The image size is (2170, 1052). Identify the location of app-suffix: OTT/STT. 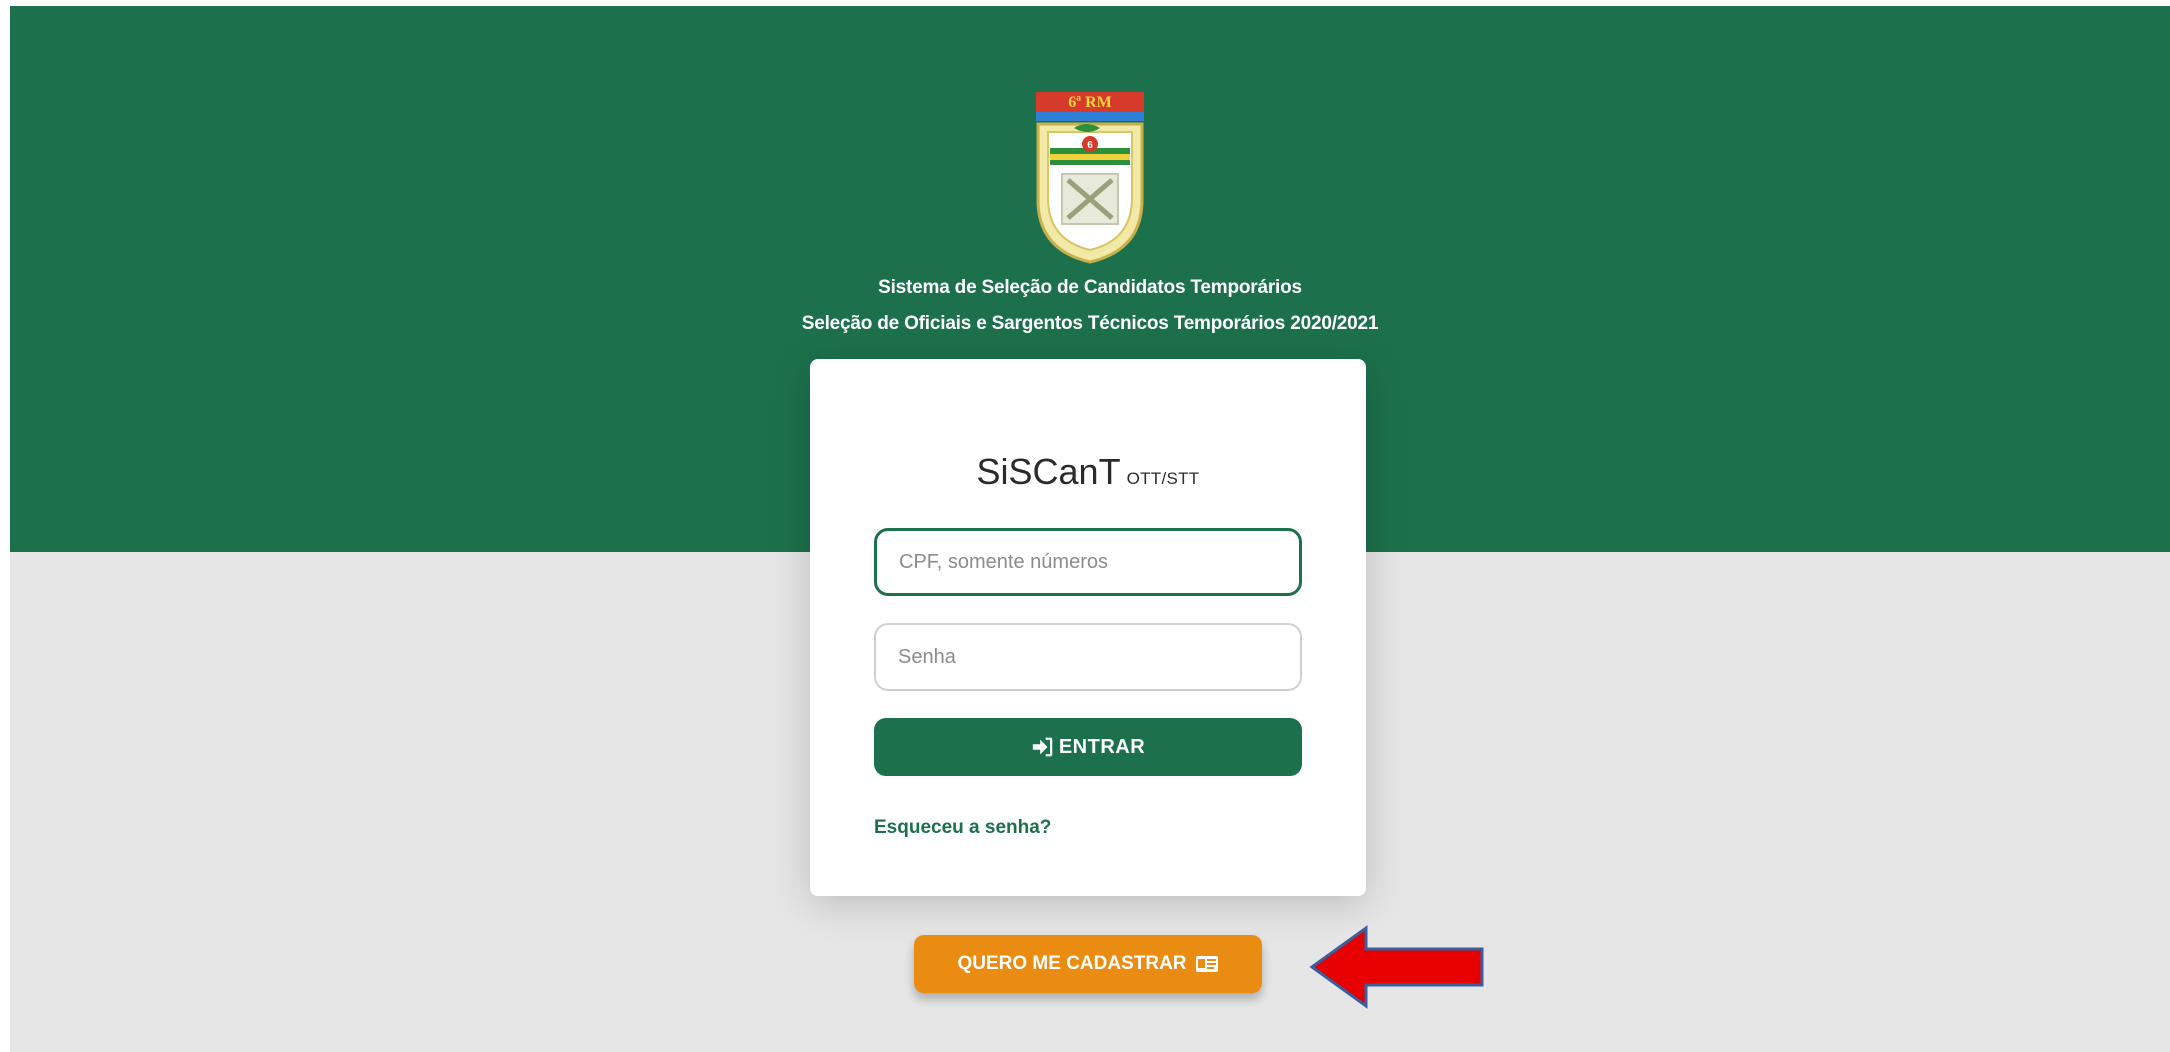
(1163, 478).